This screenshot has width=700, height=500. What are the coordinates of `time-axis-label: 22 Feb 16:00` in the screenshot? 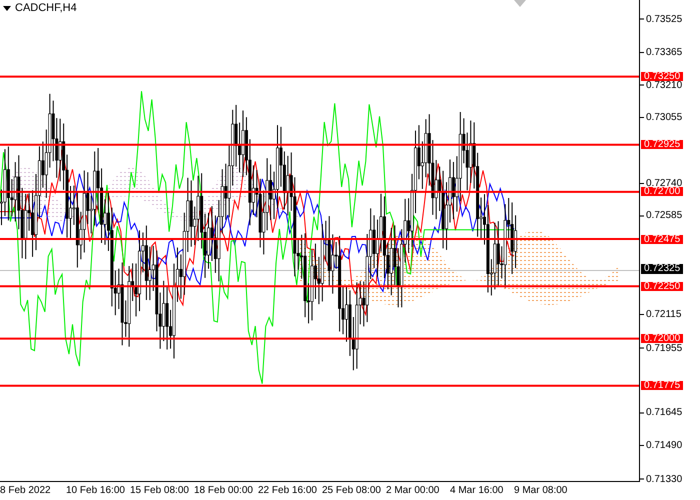 It's located at (287, 490).